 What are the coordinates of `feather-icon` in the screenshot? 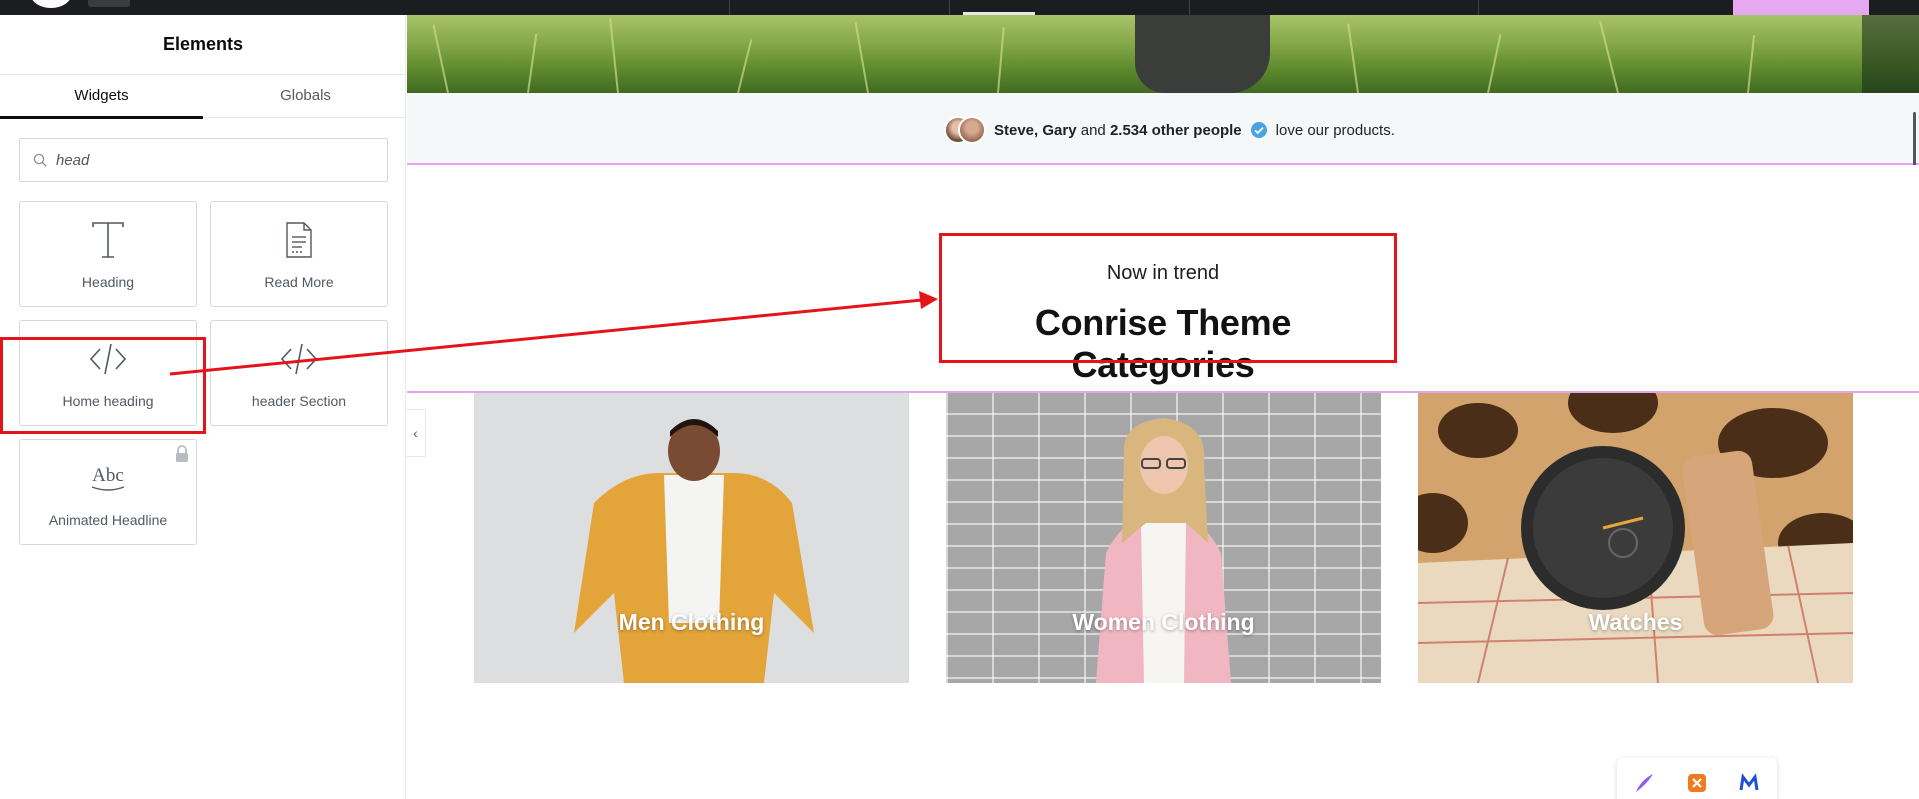 It's located at (1644, 783).